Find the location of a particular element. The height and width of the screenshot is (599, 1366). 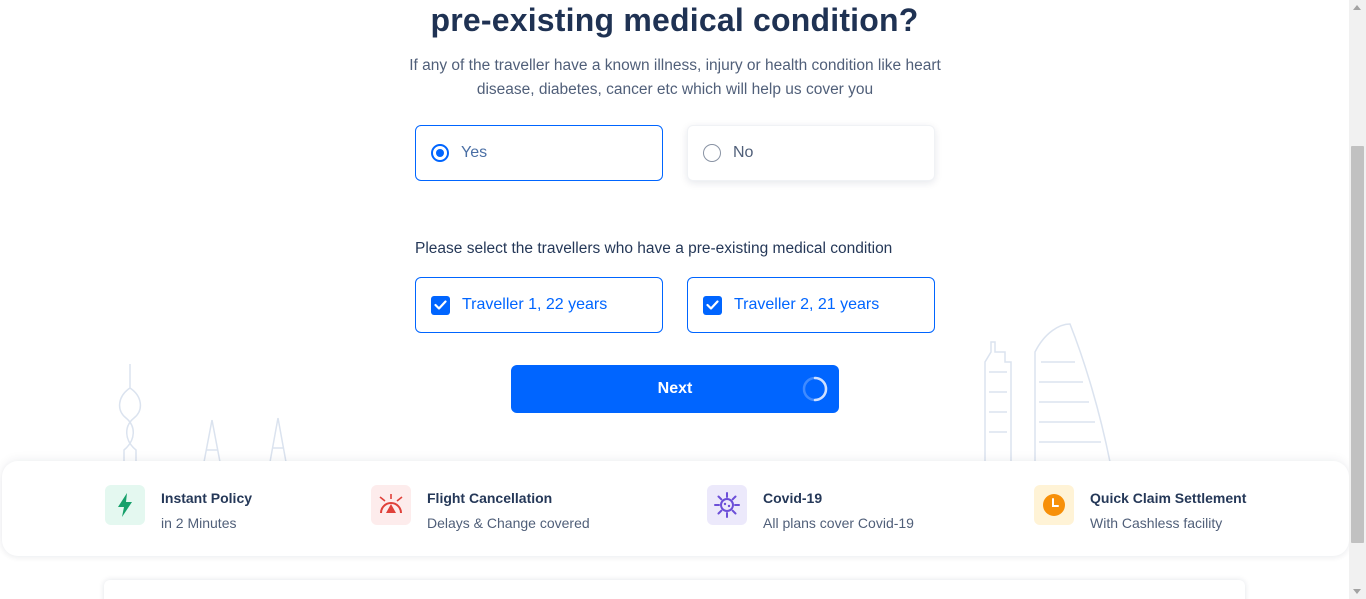

flight-cancellation-icon is located at coordinates (391, 505).